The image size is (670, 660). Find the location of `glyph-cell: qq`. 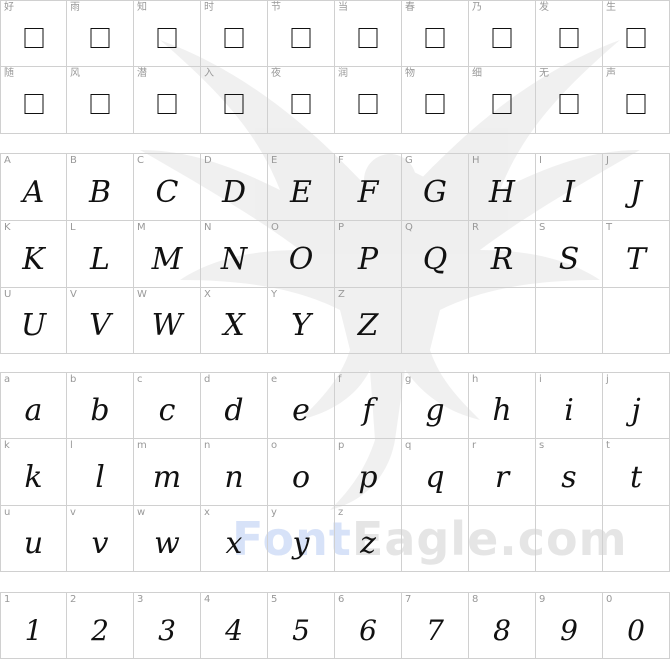

glyph-cell: qq is located at coordinates (435, 472).